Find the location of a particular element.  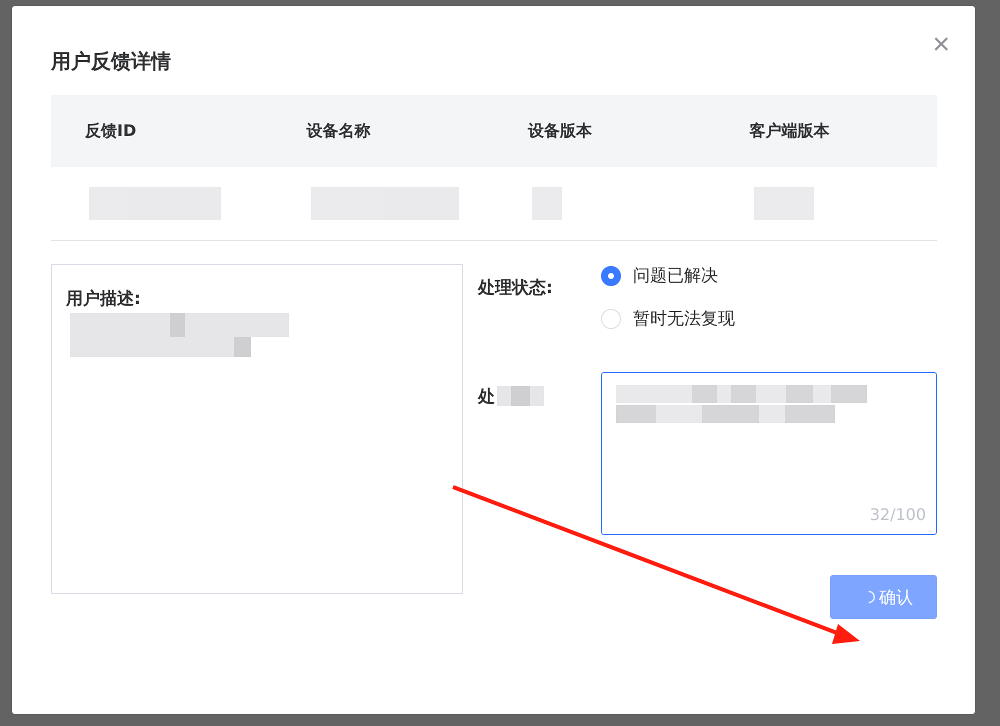

radio-label: 问题已解决 is located at coordinates (675, 275).